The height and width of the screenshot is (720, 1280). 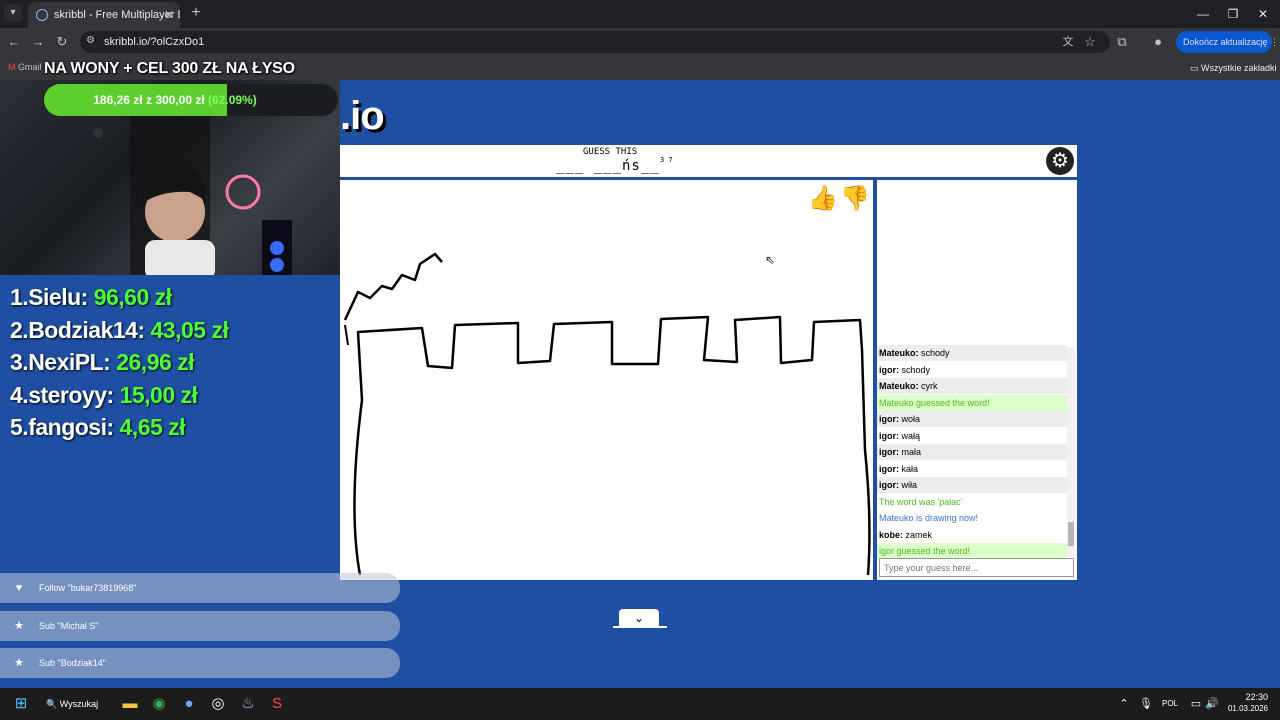 What do you see at coordinates (155, 362) in the screenshot?
I see `leaderboard-amount: 26,96 zł` at bounding box center [155, 362].